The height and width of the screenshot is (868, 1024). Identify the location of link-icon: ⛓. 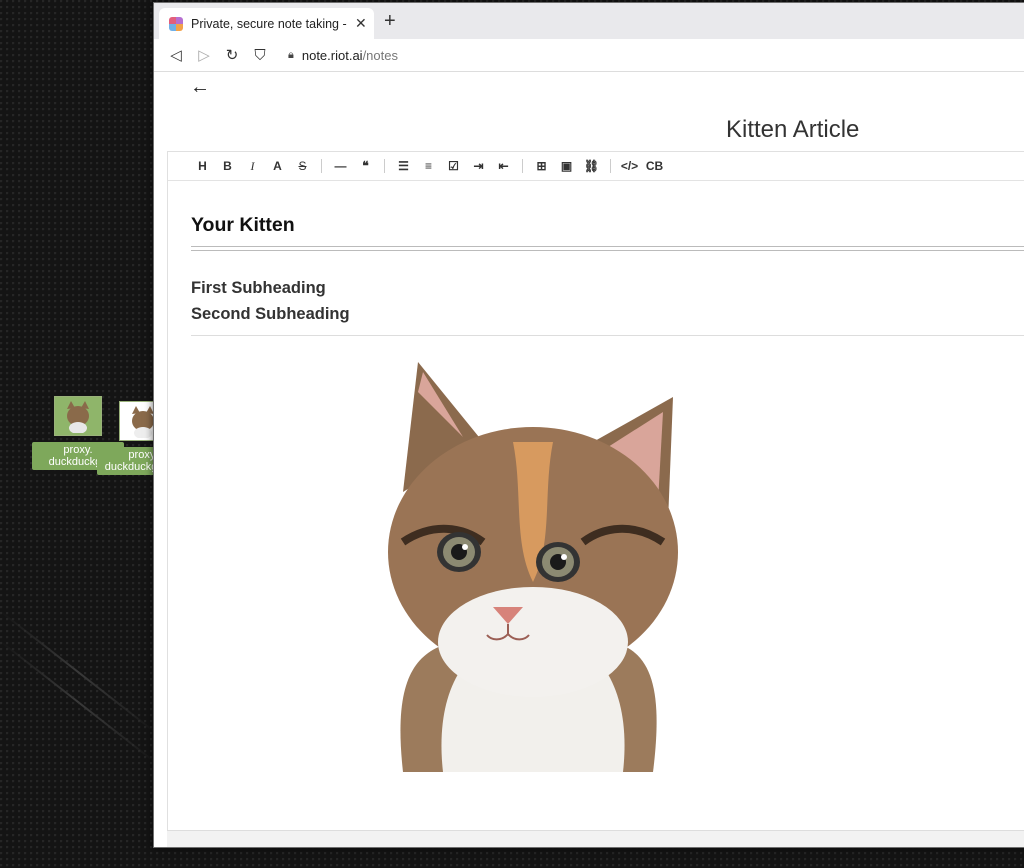
(591, 166).